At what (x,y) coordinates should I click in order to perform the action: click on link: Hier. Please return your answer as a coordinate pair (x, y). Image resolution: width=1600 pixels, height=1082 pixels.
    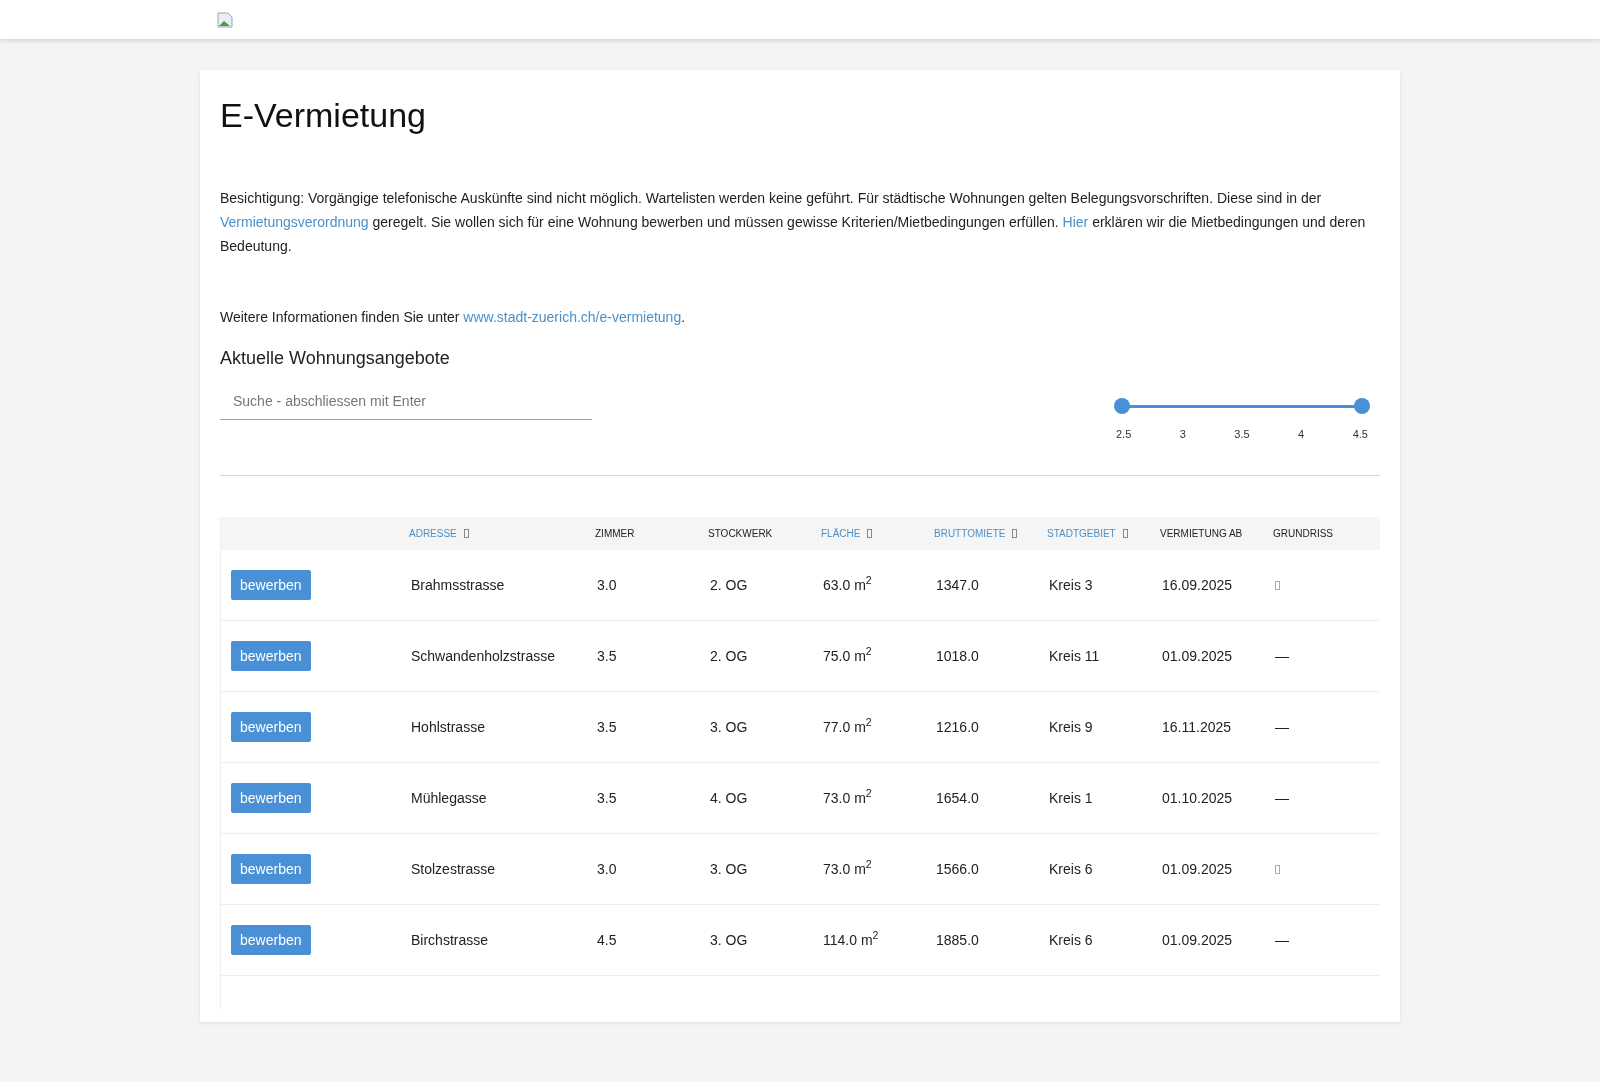
    Looking at the image, I should click on (1075, 222).